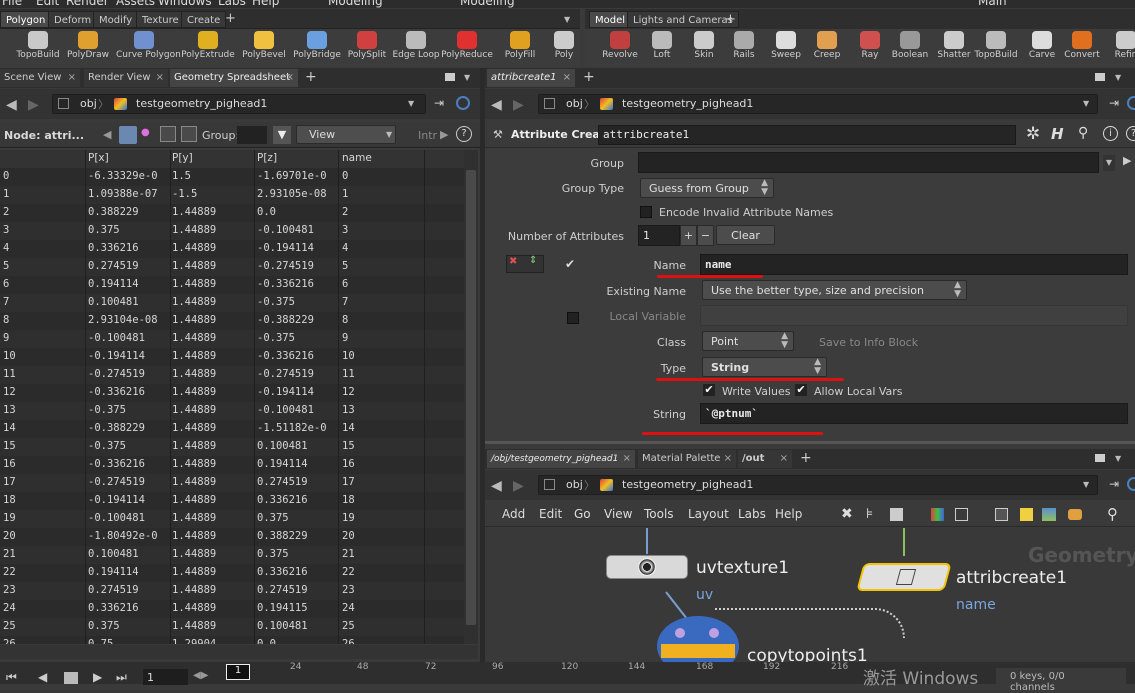 This screenshot has height=693, width=1135. What do you see at coordinates (297, 158) in the screenshot?
I see `column-header: P[z]` at bounding box center [297, 158].